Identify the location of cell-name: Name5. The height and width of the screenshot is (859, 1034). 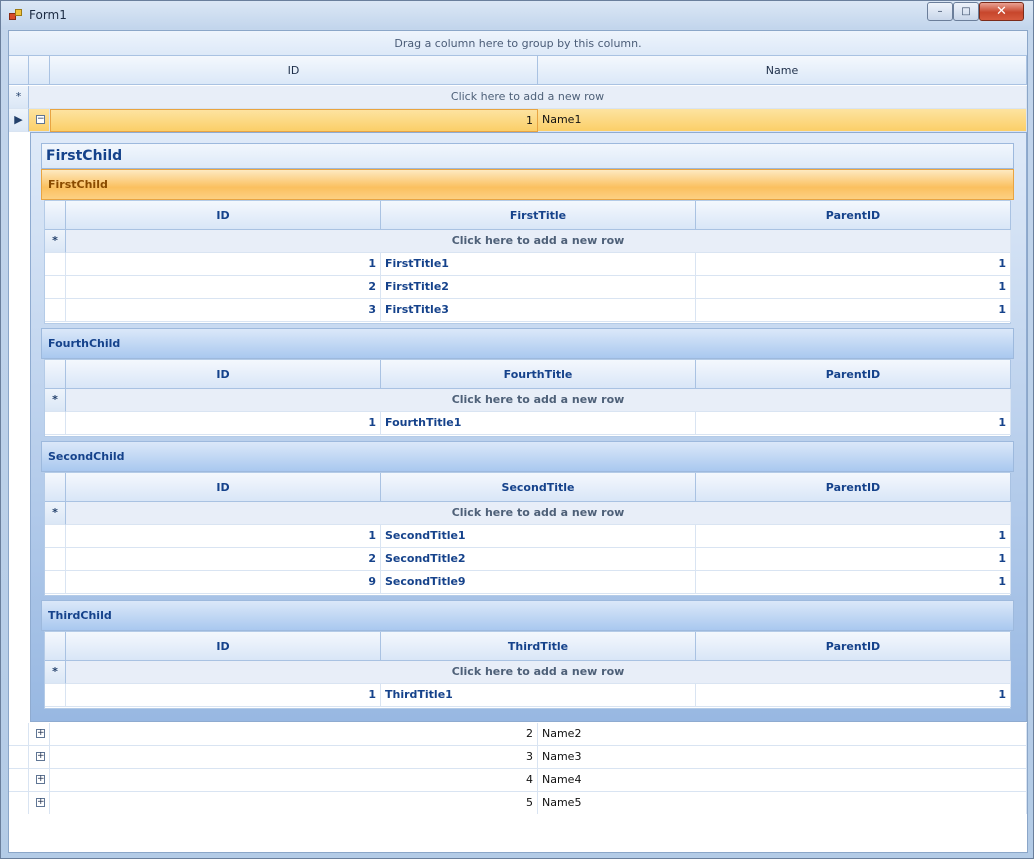
(782, 803).